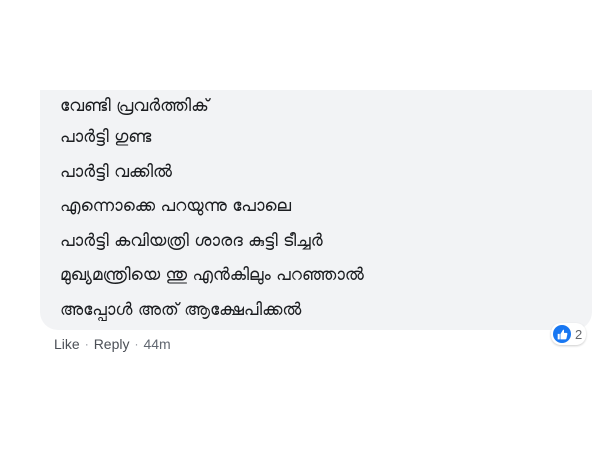  Describe the element at coordinates (579, 334) in the screenshot. I see `reaction-count: 2` at that location.